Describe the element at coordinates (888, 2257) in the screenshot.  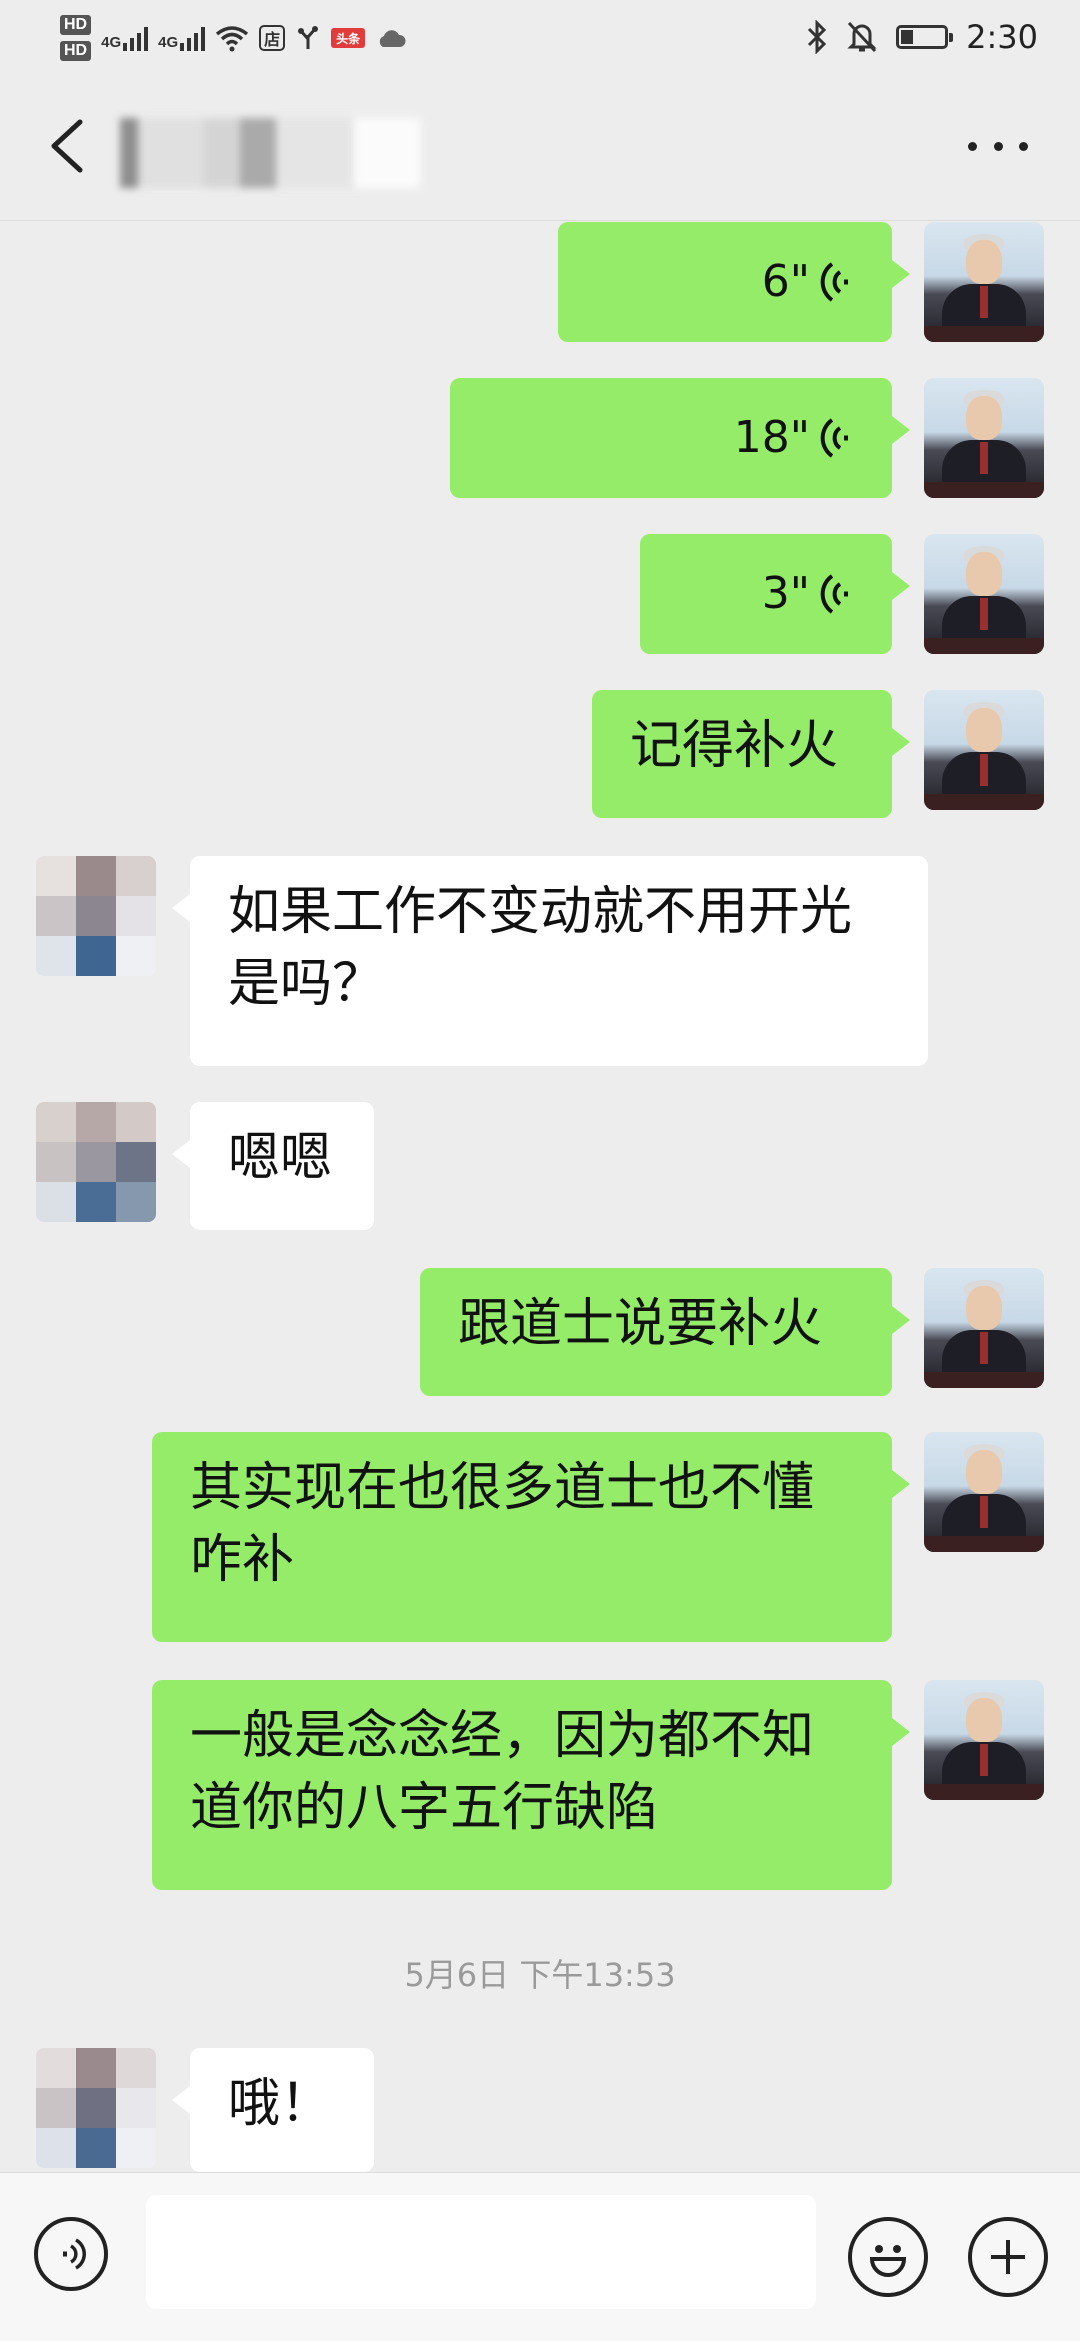
I see `emoji-icon` at that location.